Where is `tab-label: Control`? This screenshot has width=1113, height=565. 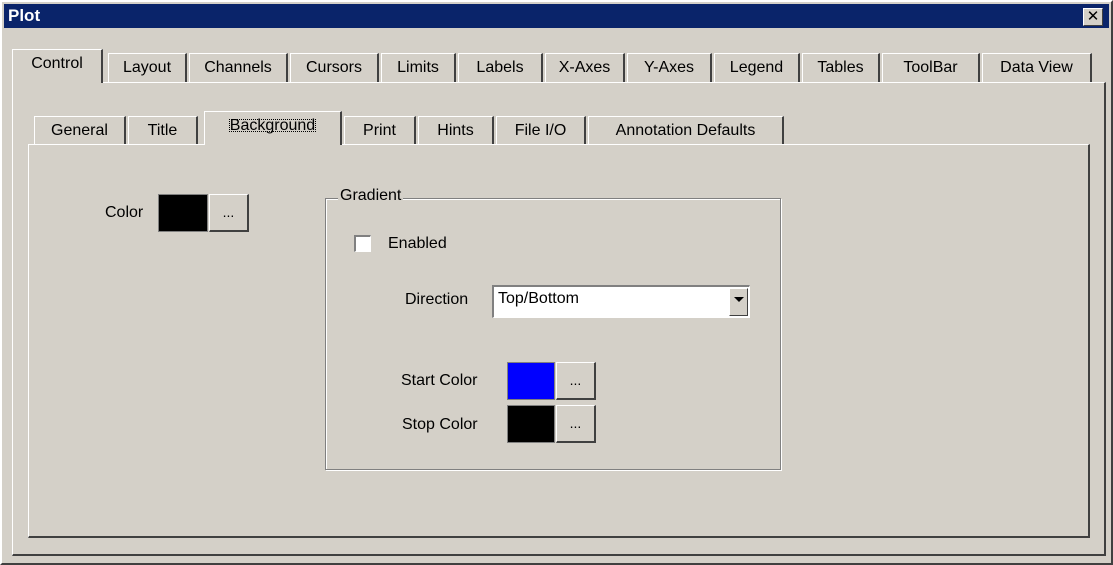 tab-label: Control is located at coordinates (57, 63).